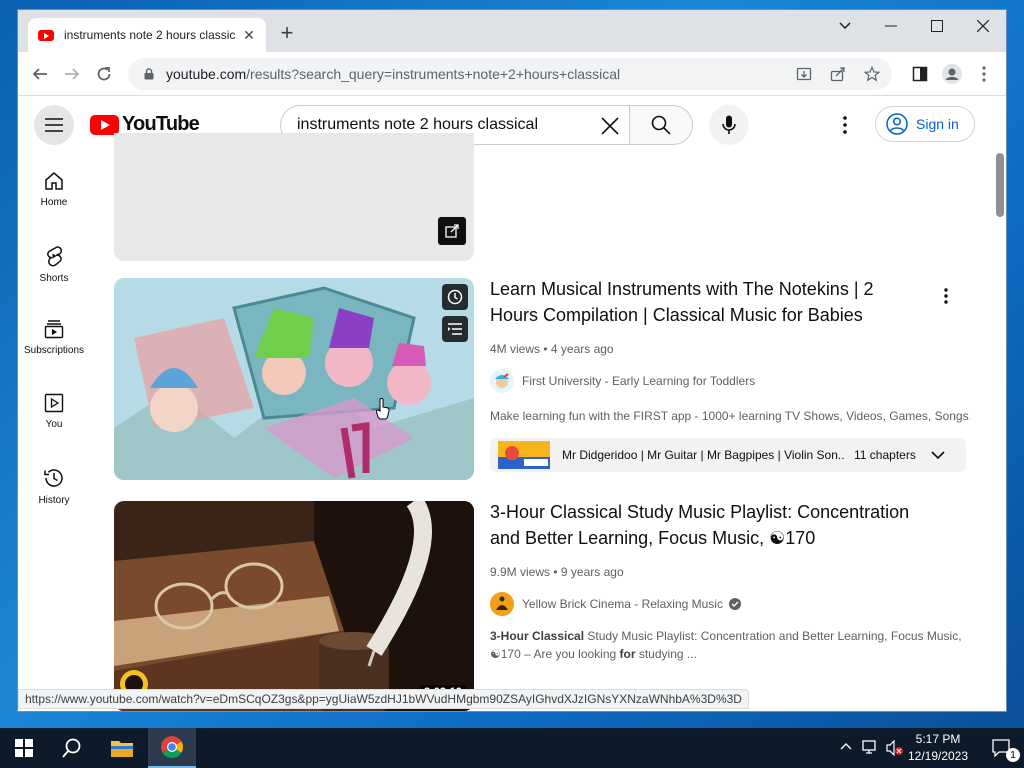  Describe the element at coordinates (294, 379) in the screenshot. I see `video-thumbnail` at that location.